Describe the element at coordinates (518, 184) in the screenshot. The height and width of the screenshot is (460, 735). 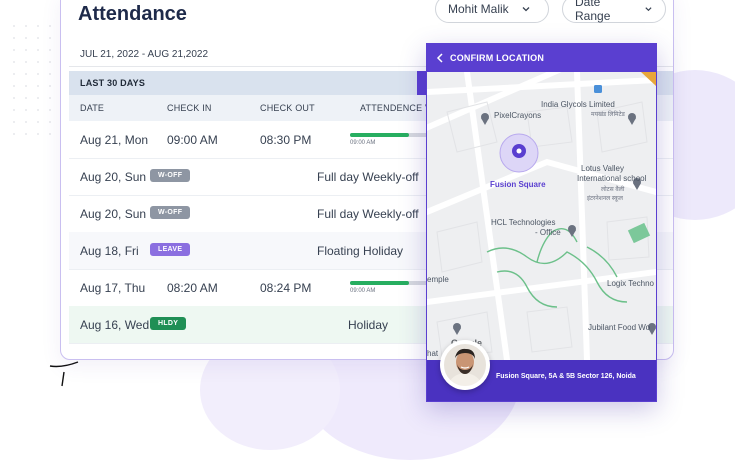
I see `map-label-fusion-square: Fusion Square` at that location.